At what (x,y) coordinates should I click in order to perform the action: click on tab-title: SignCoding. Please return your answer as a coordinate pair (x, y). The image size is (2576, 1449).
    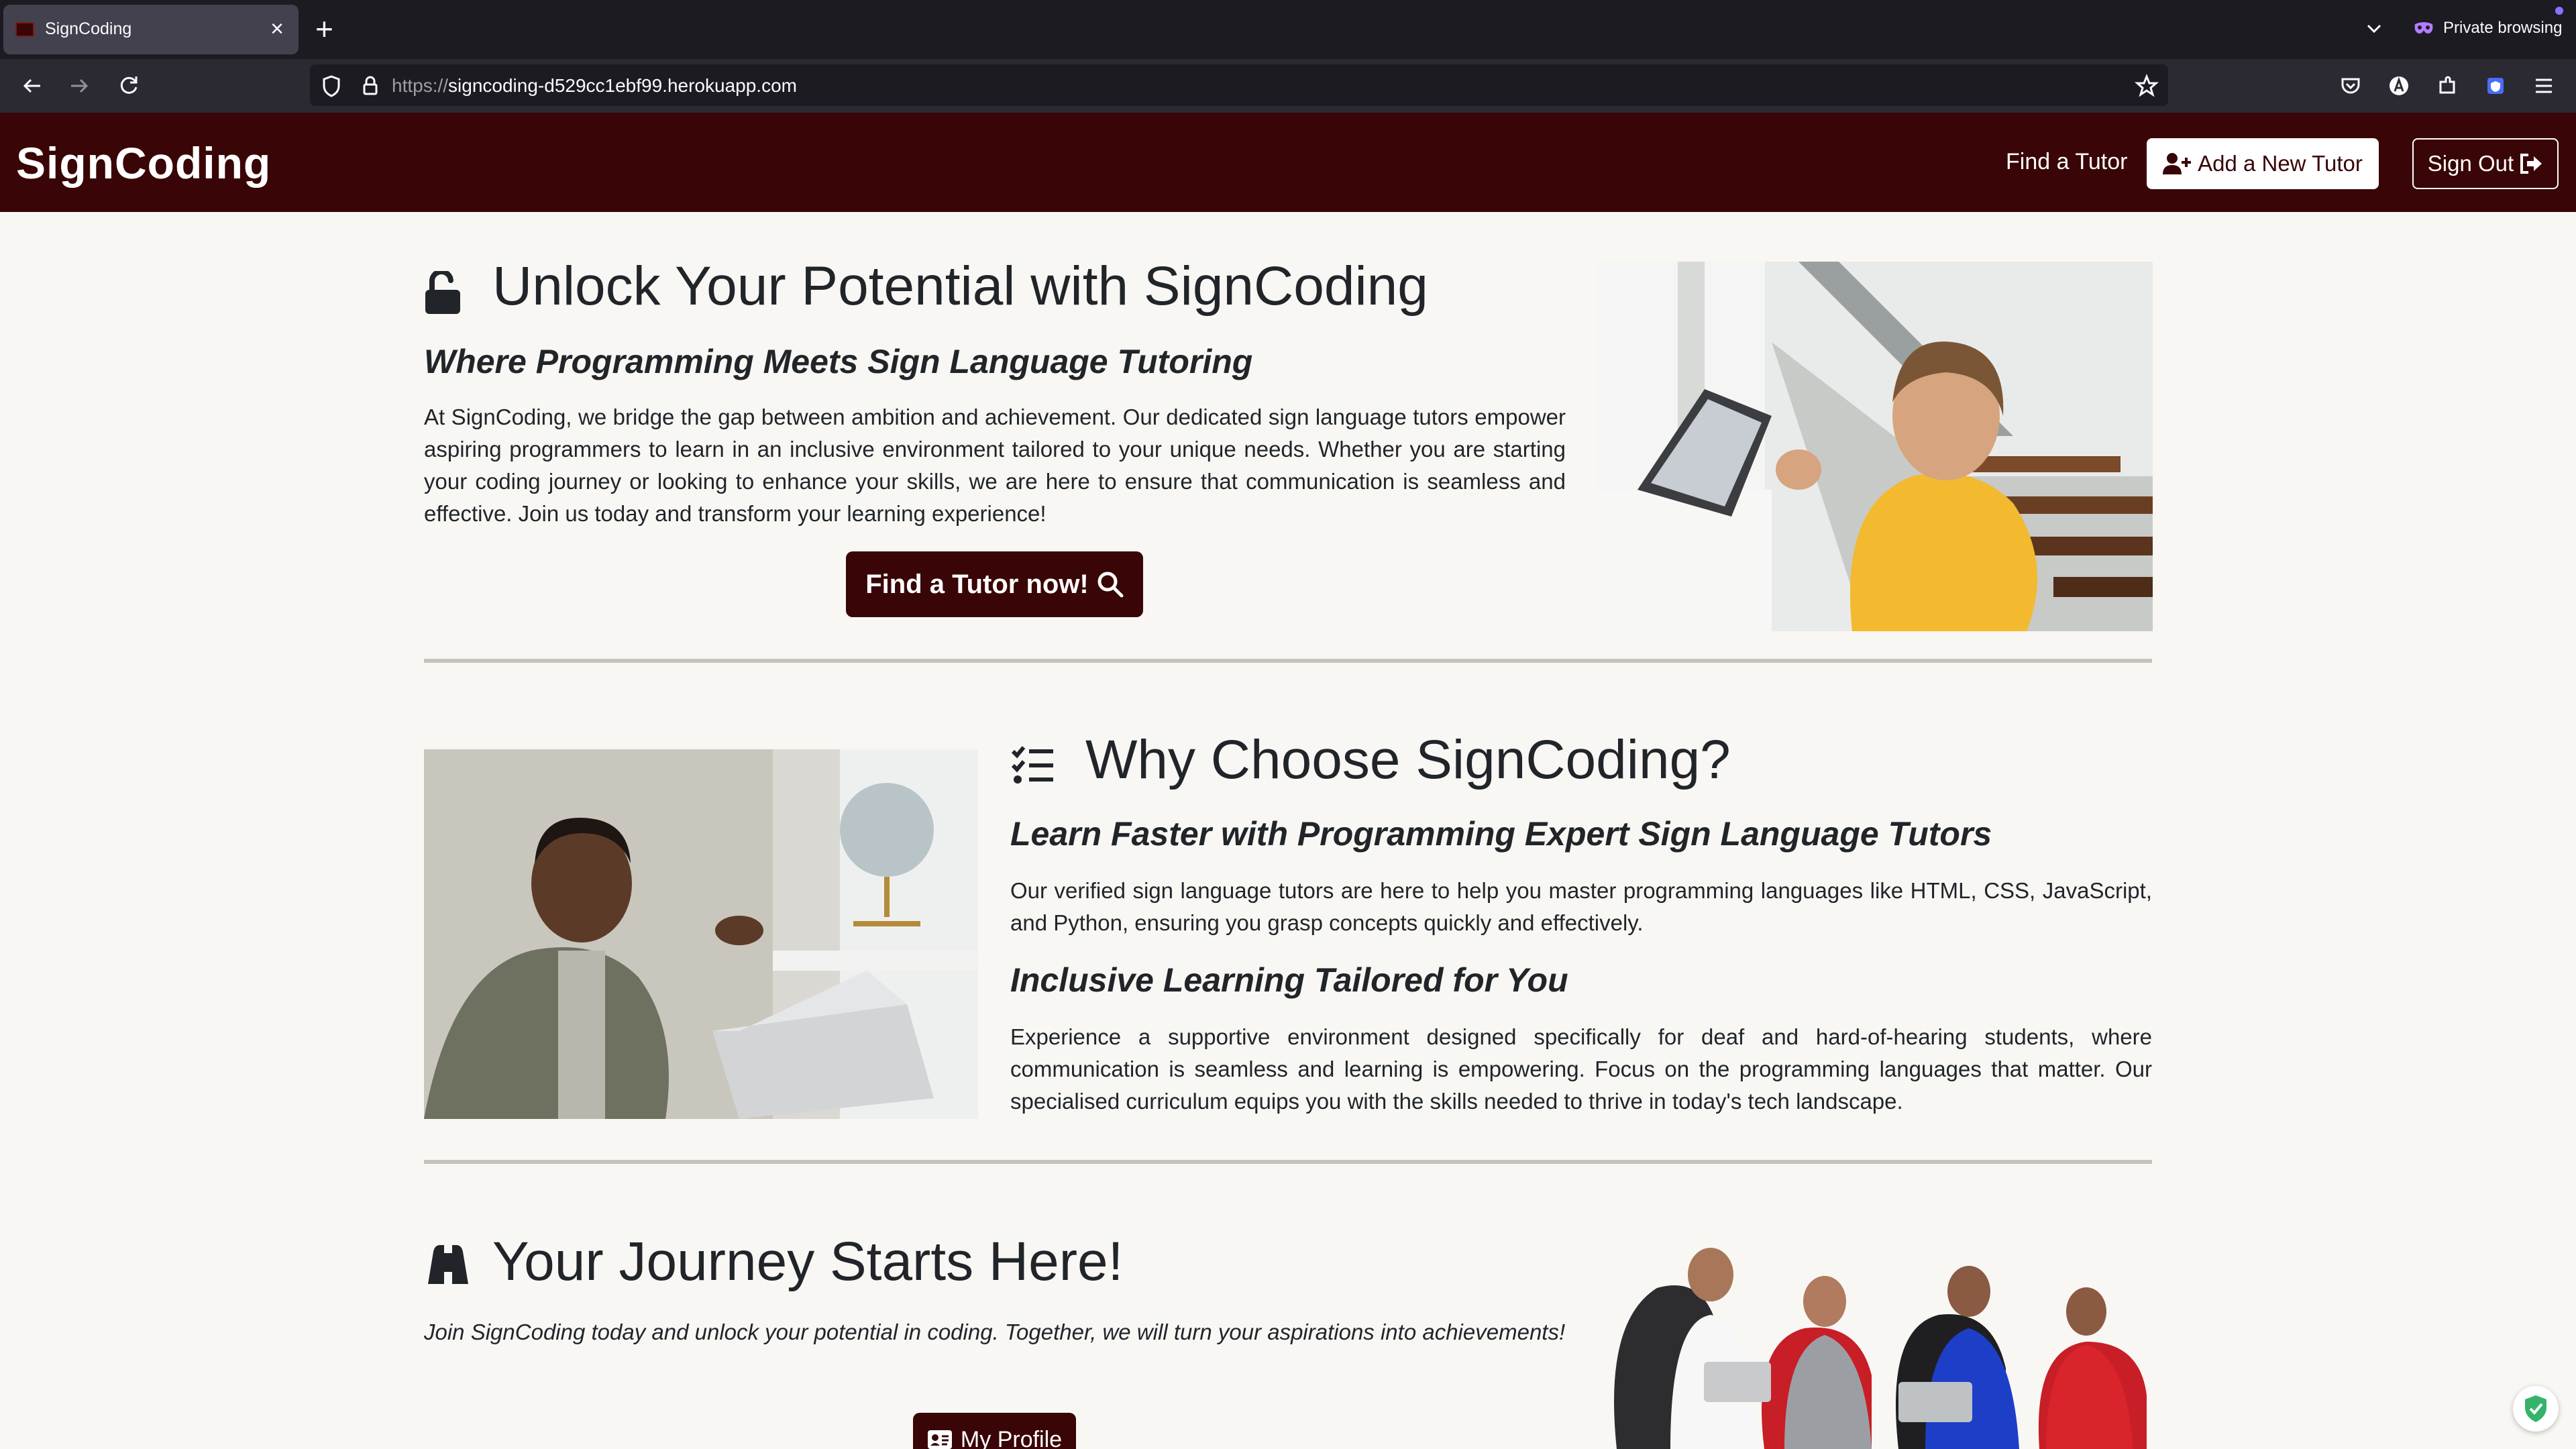
    Looking at the image, I should click on (88, 28).